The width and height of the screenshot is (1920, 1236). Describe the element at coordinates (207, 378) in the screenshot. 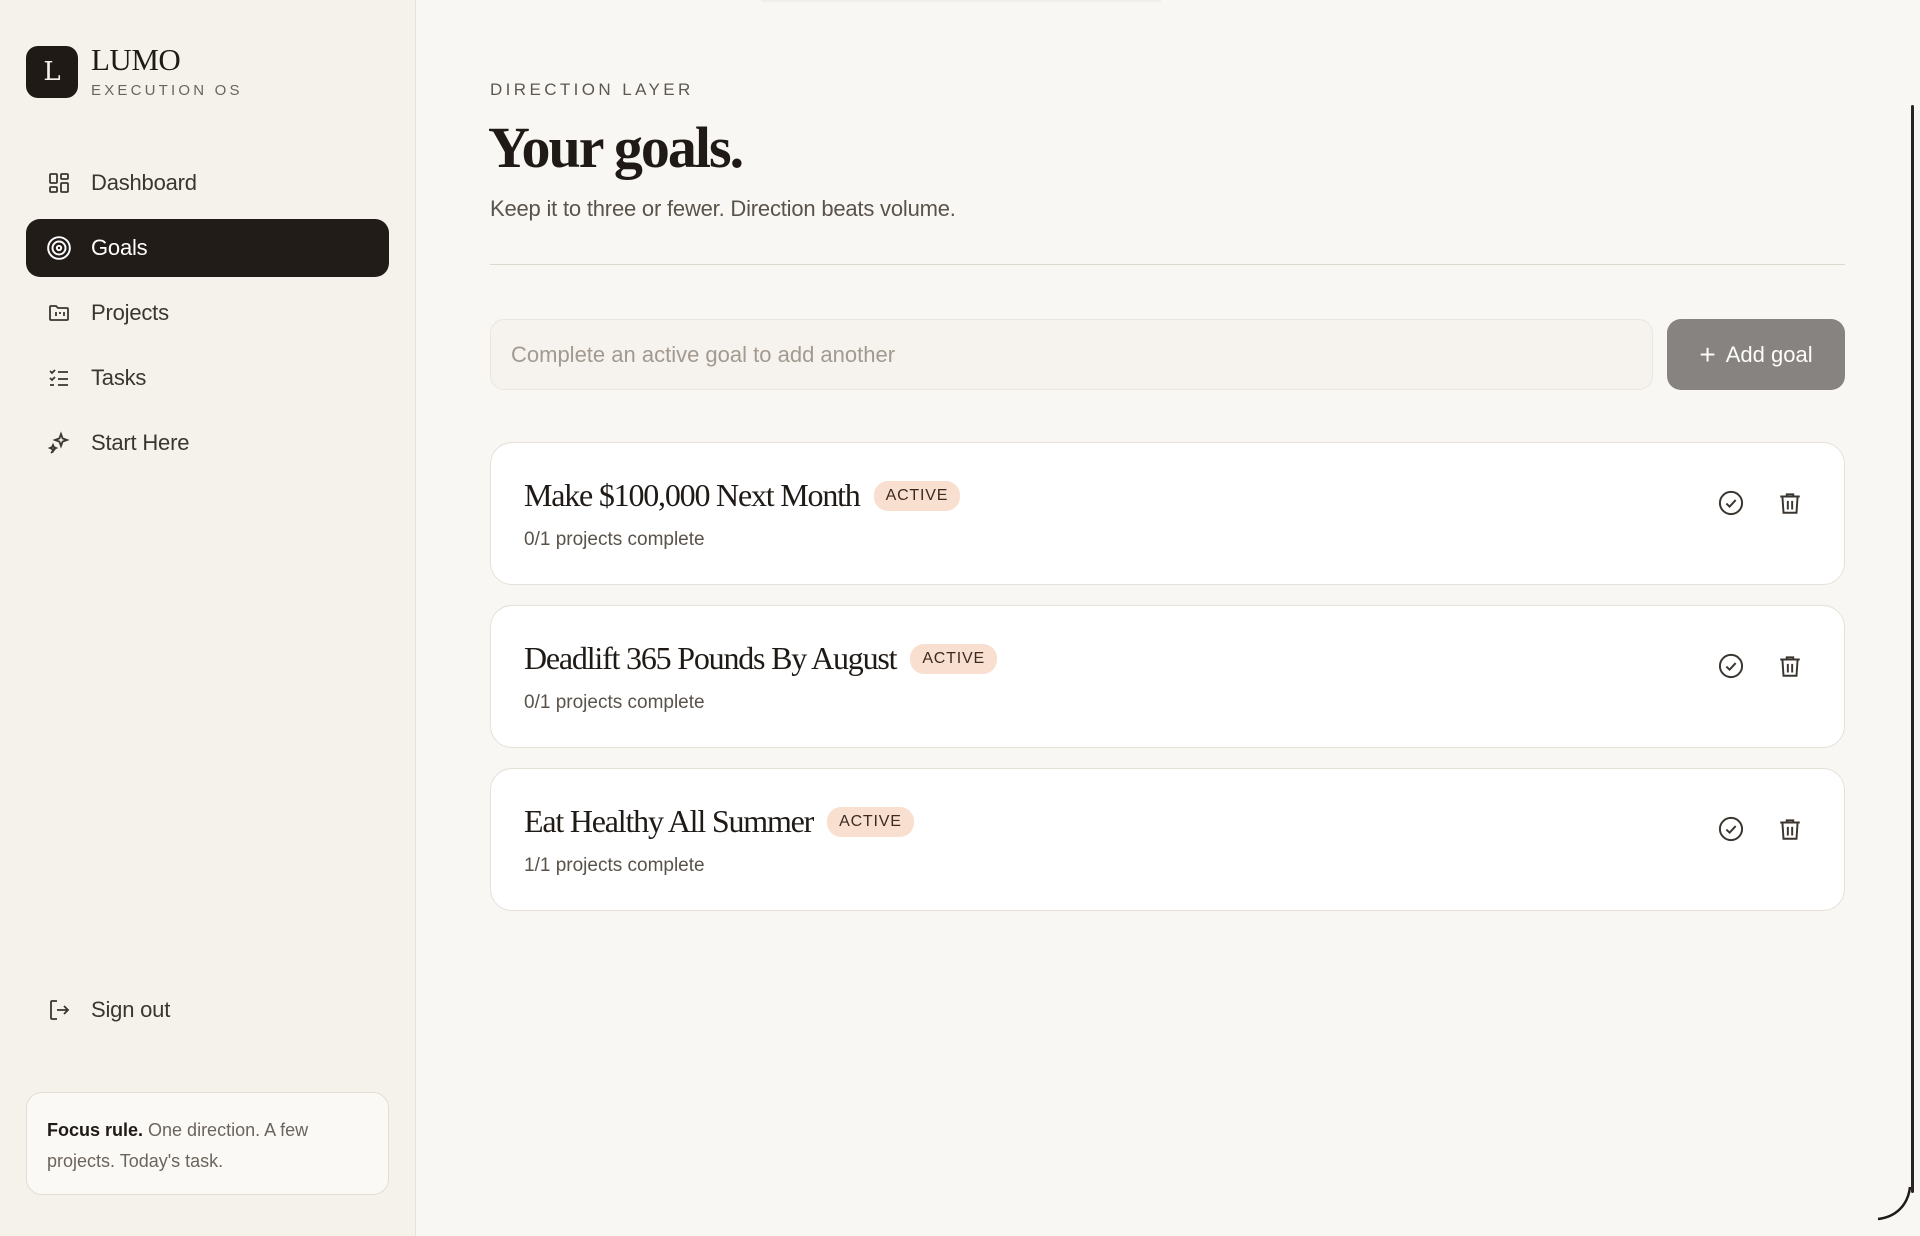

I see `sidebar-item-tasks: Tasks` at that location.